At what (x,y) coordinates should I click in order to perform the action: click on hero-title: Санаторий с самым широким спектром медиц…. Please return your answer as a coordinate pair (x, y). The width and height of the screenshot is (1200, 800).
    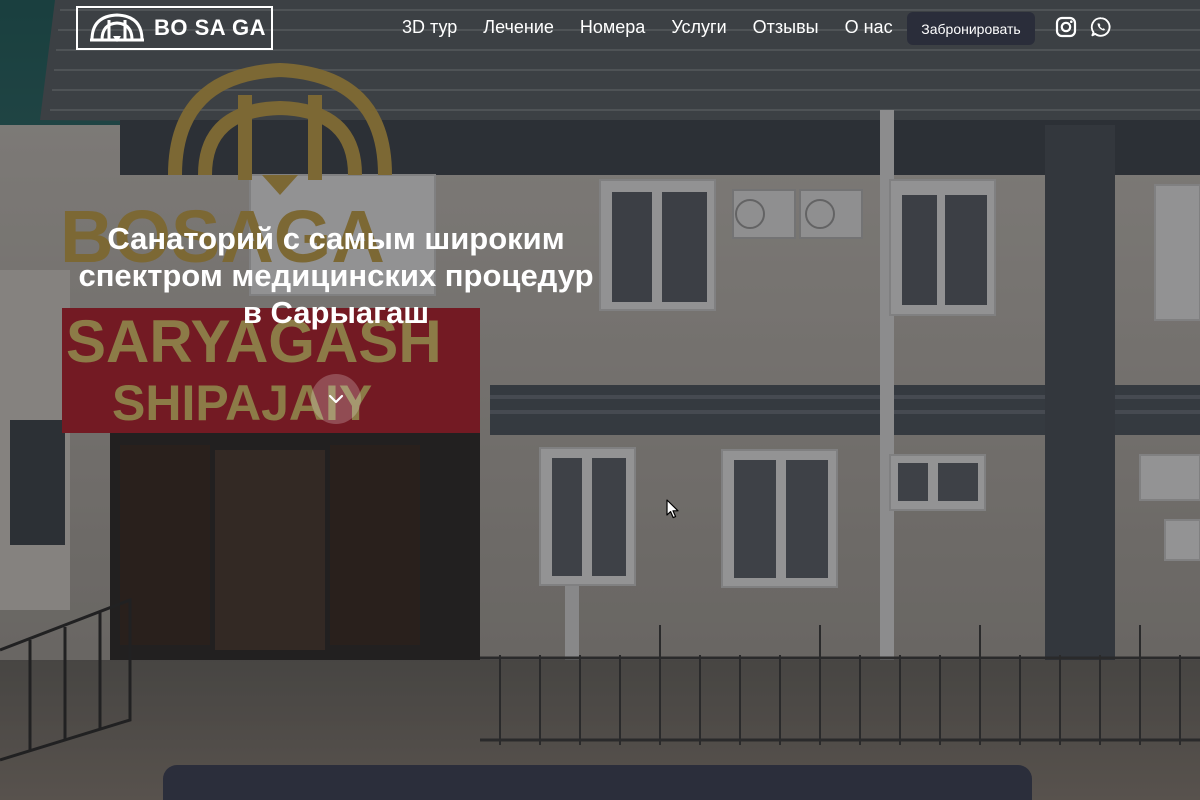
    Looking at the image, I should click on (336, 275).